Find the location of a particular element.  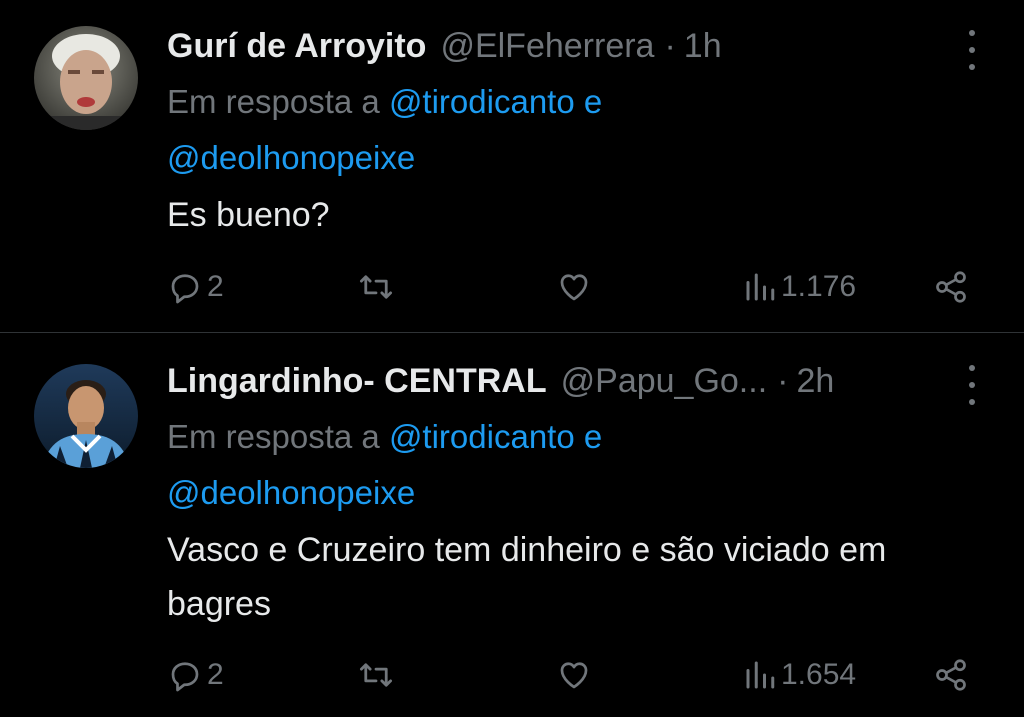

display-name: Lingardinho- CENTRAL is located at coordinates (357, 381).